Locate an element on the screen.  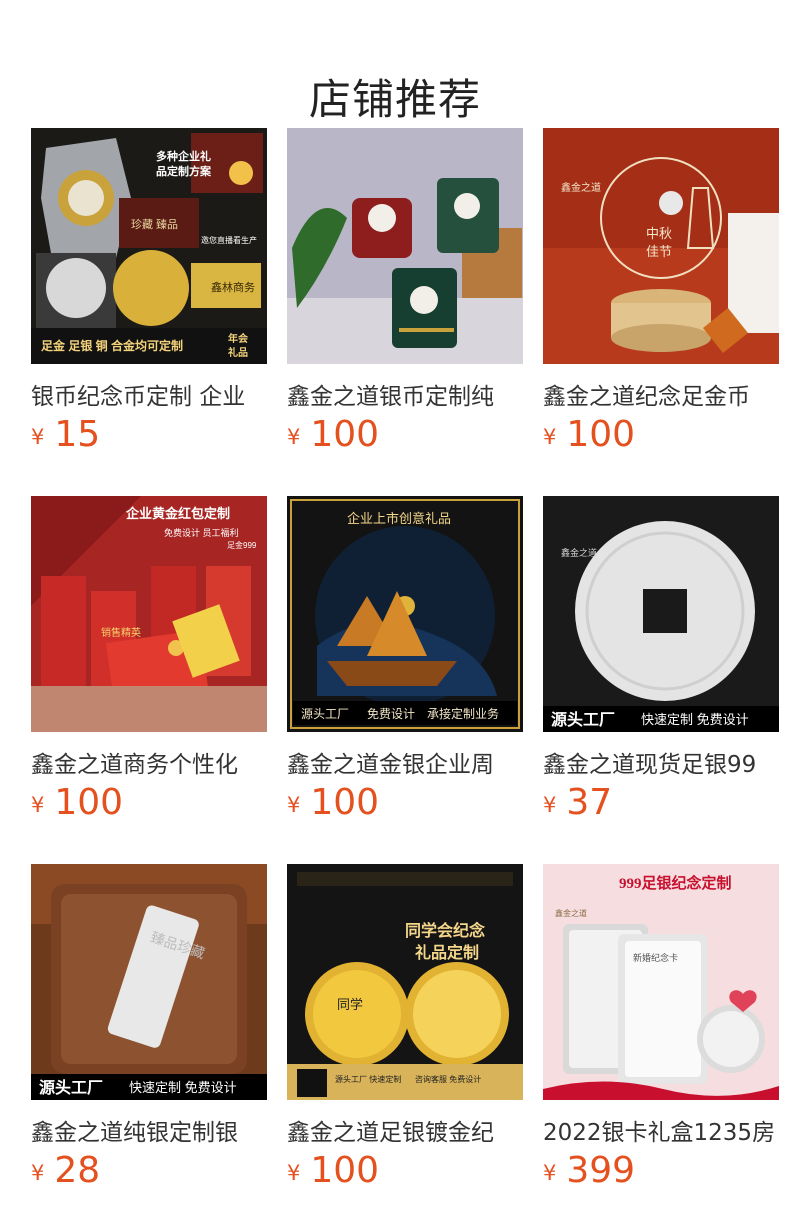
image-caption: 邀您直播看生产 is located at coordinates (229, 240).